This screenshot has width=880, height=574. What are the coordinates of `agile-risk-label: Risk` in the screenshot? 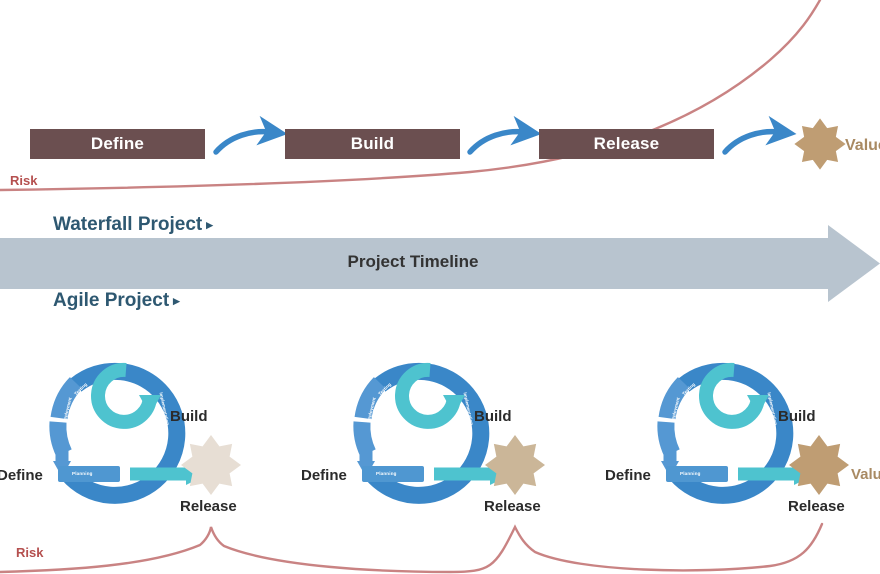 It's located at (30, 552).